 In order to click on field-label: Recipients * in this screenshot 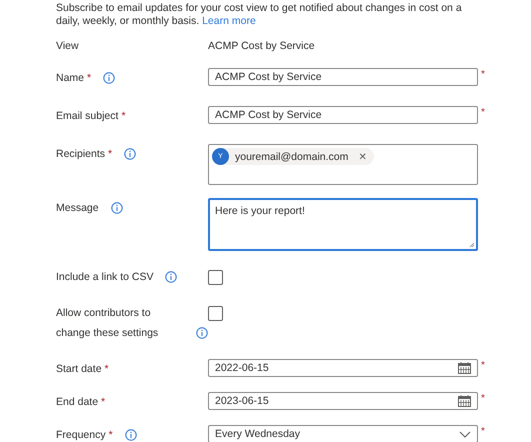, I will do `click(84, 154)`.